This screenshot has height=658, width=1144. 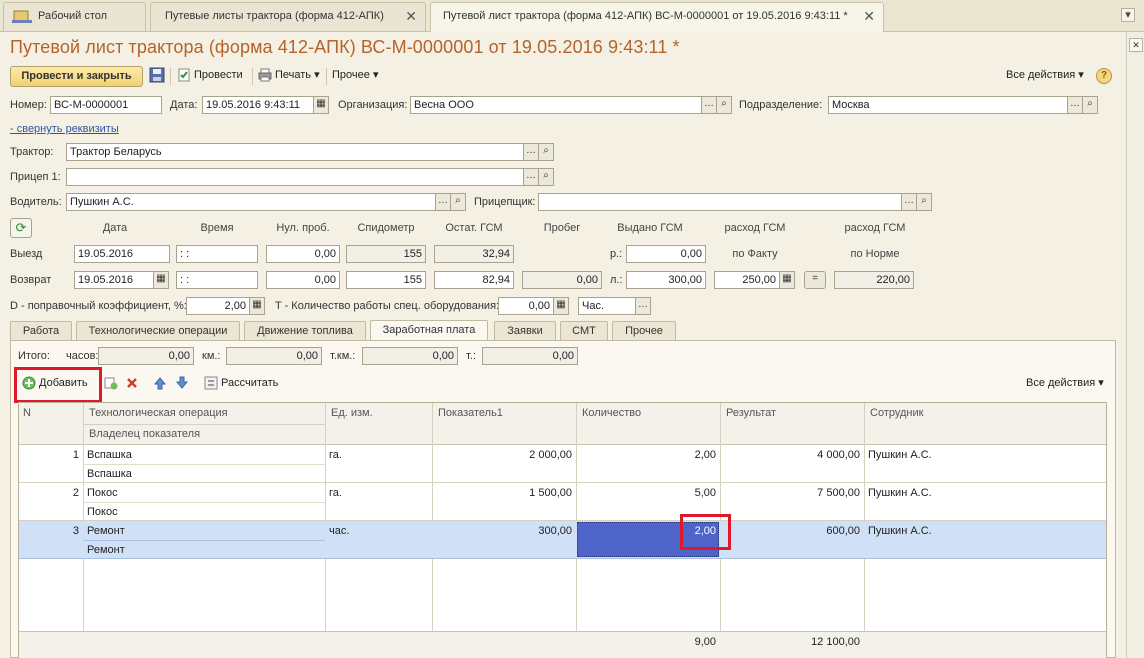 What do you see at coordinates (666, 254) in the screenshot?
I see `departure-issued-field: 0,00` at bounding box center [666, 254].